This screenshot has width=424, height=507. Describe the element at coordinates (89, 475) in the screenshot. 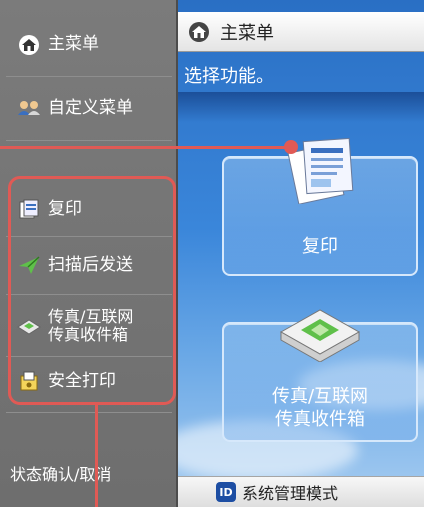

I see `sidebar-item-status-cancel: 状态确认/取消` at that location.